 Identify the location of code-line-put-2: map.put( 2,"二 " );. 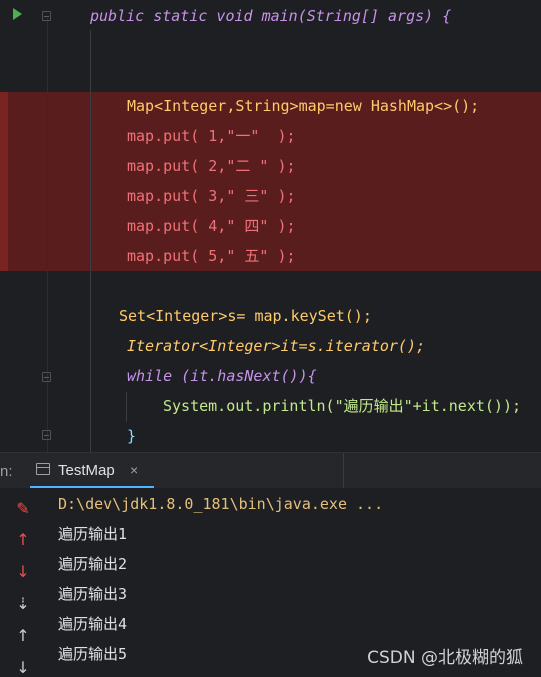
(211, 166).